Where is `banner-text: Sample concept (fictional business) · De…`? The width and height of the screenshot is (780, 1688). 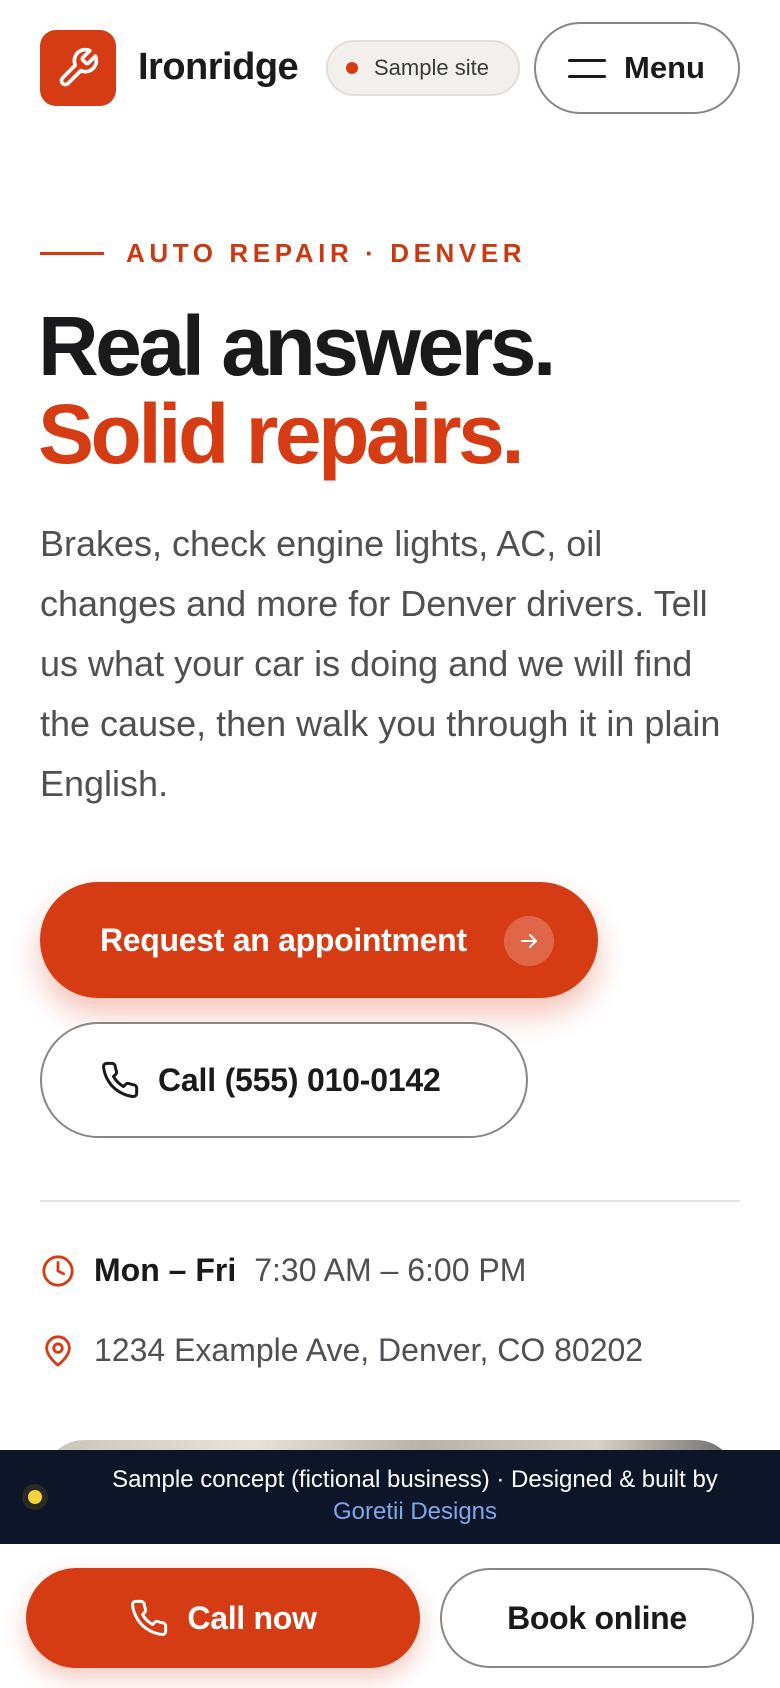 banner-text: Sample concept (fictional business) · De… is located at coordinates (415, 1496).